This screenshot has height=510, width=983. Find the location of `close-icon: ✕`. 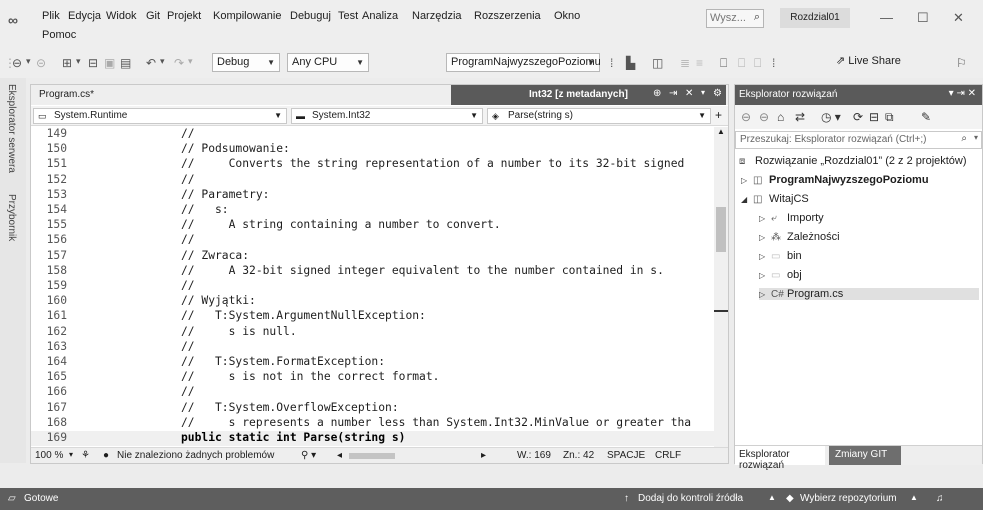

close-icon: ✕ is located at coordinates (958, 18).